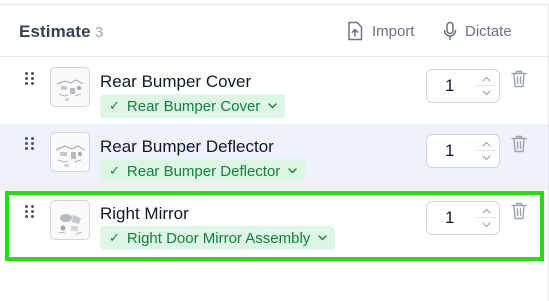 The width and height of the screenshot is (549, 301). Describe the element at coordinates (450, 31) in the screenshot. I see `microphone-icon` at that location.